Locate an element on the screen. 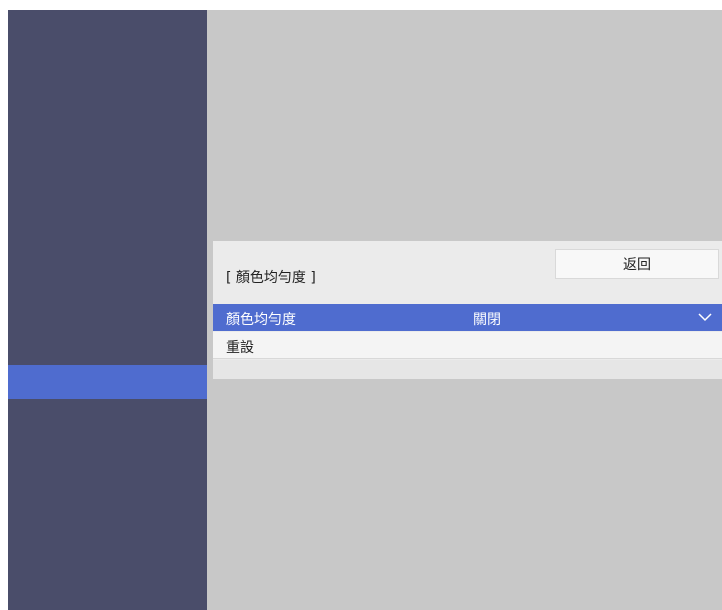 This screenshot has width=722, height=610. menu-row-reset: 重設 is located at coordinates (467, 345).